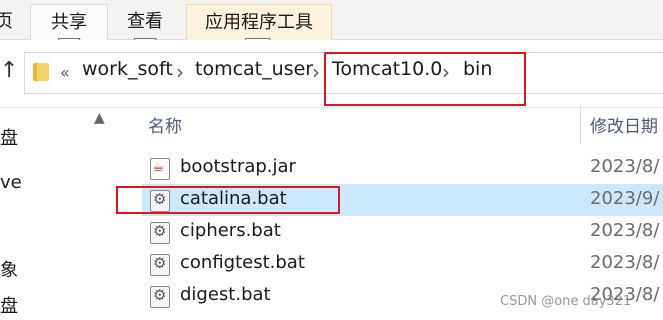 This screenshot has height=320, width=663. I want to click on nav-item-onedrive: ve, so click(11, 182).